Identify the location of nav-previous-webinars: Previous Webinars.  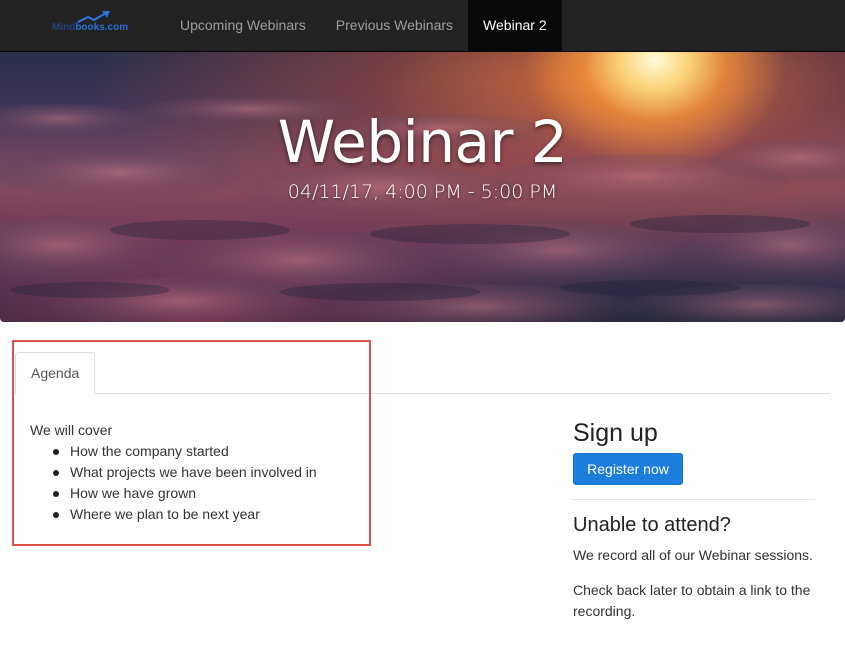
(394, 25).